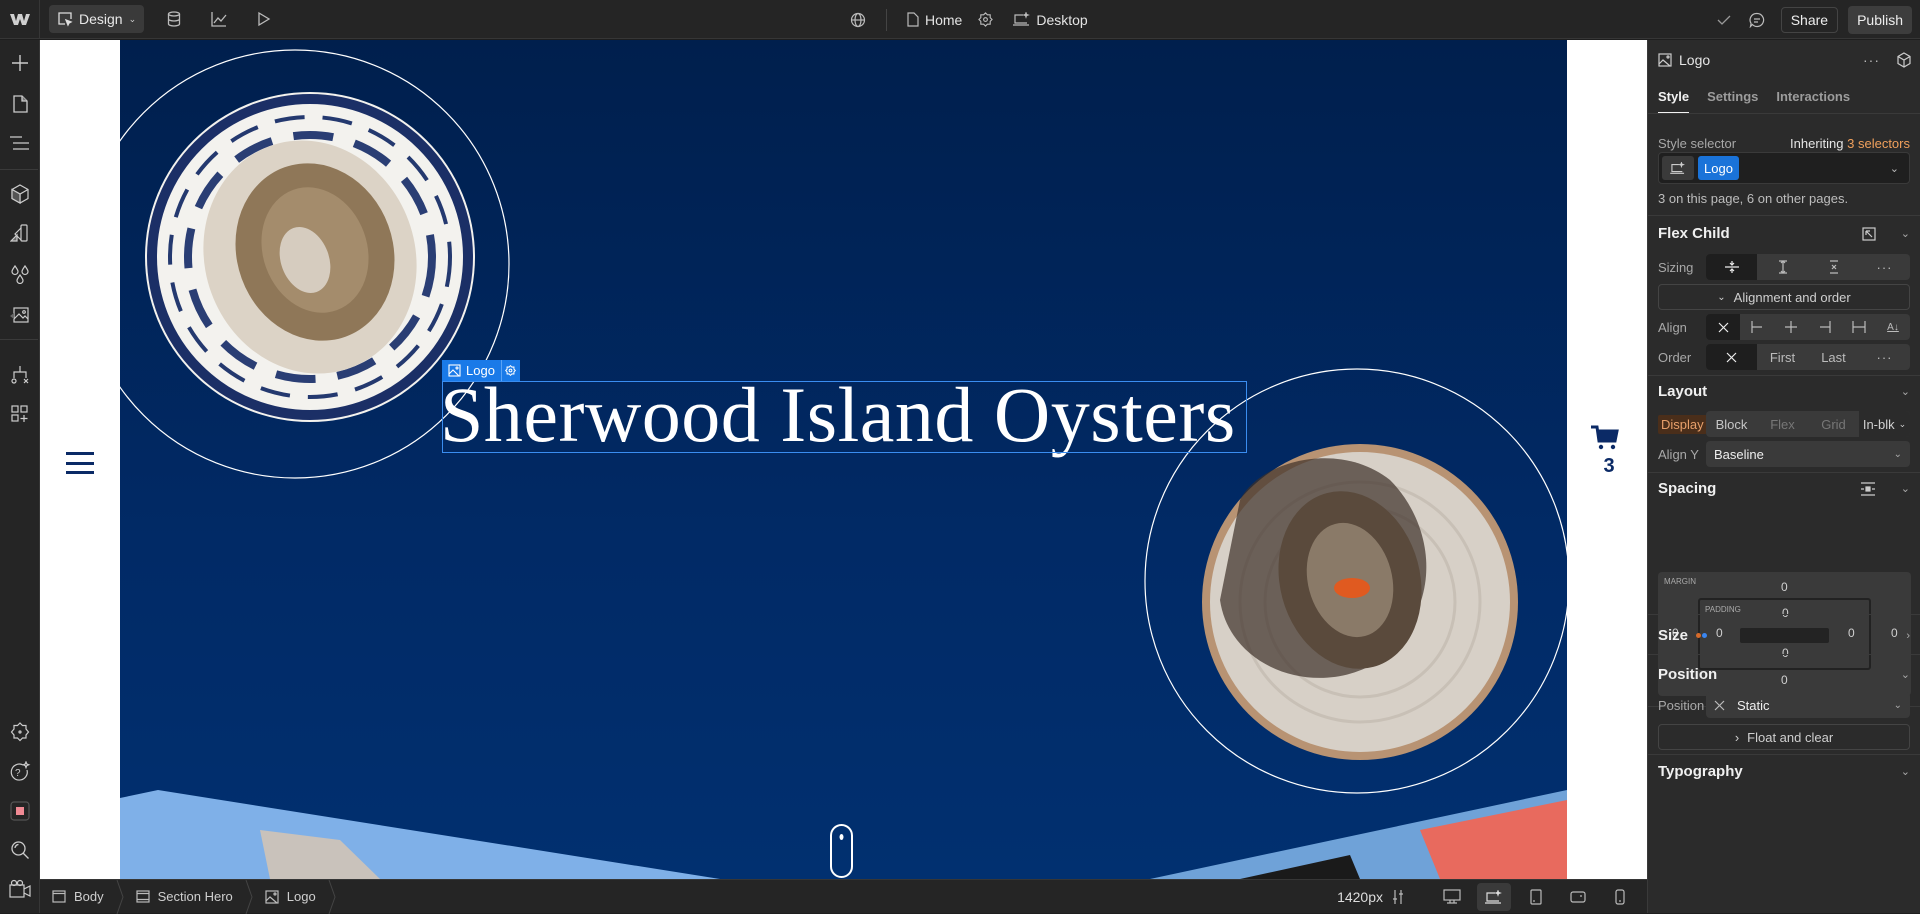  Describe the element at coordinates (1683, 391) in the screenshot. I see `section-title: Layout` at that location.